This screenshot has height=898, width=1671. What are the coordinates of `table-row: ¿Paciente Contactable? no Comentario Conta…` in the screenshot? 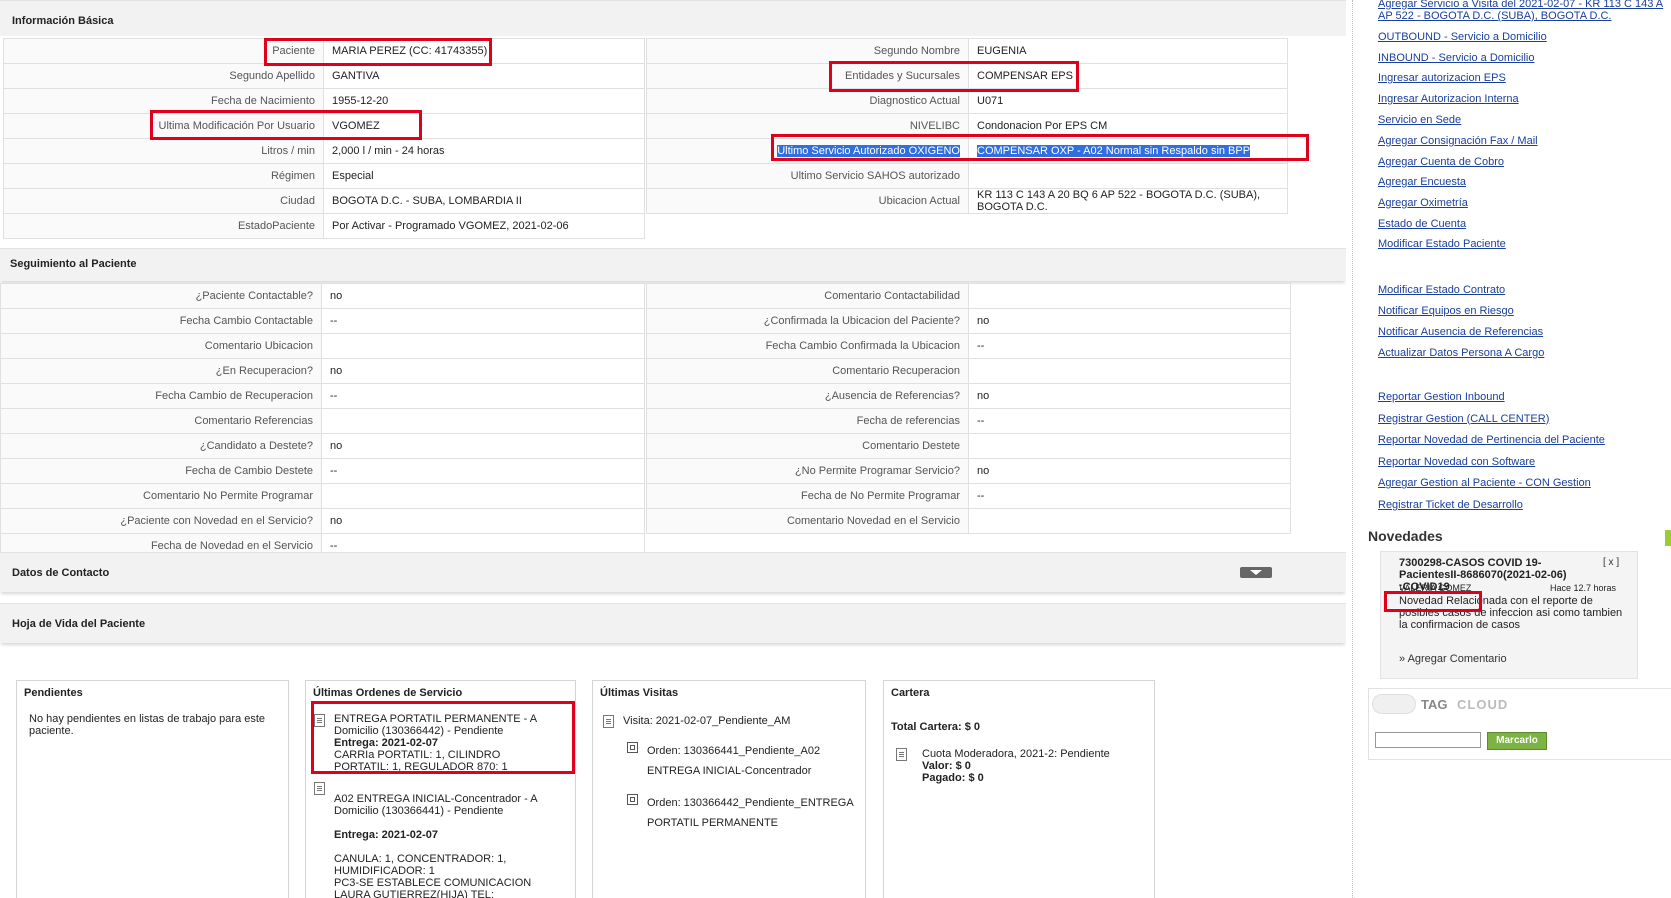 It's located at (645, 296).